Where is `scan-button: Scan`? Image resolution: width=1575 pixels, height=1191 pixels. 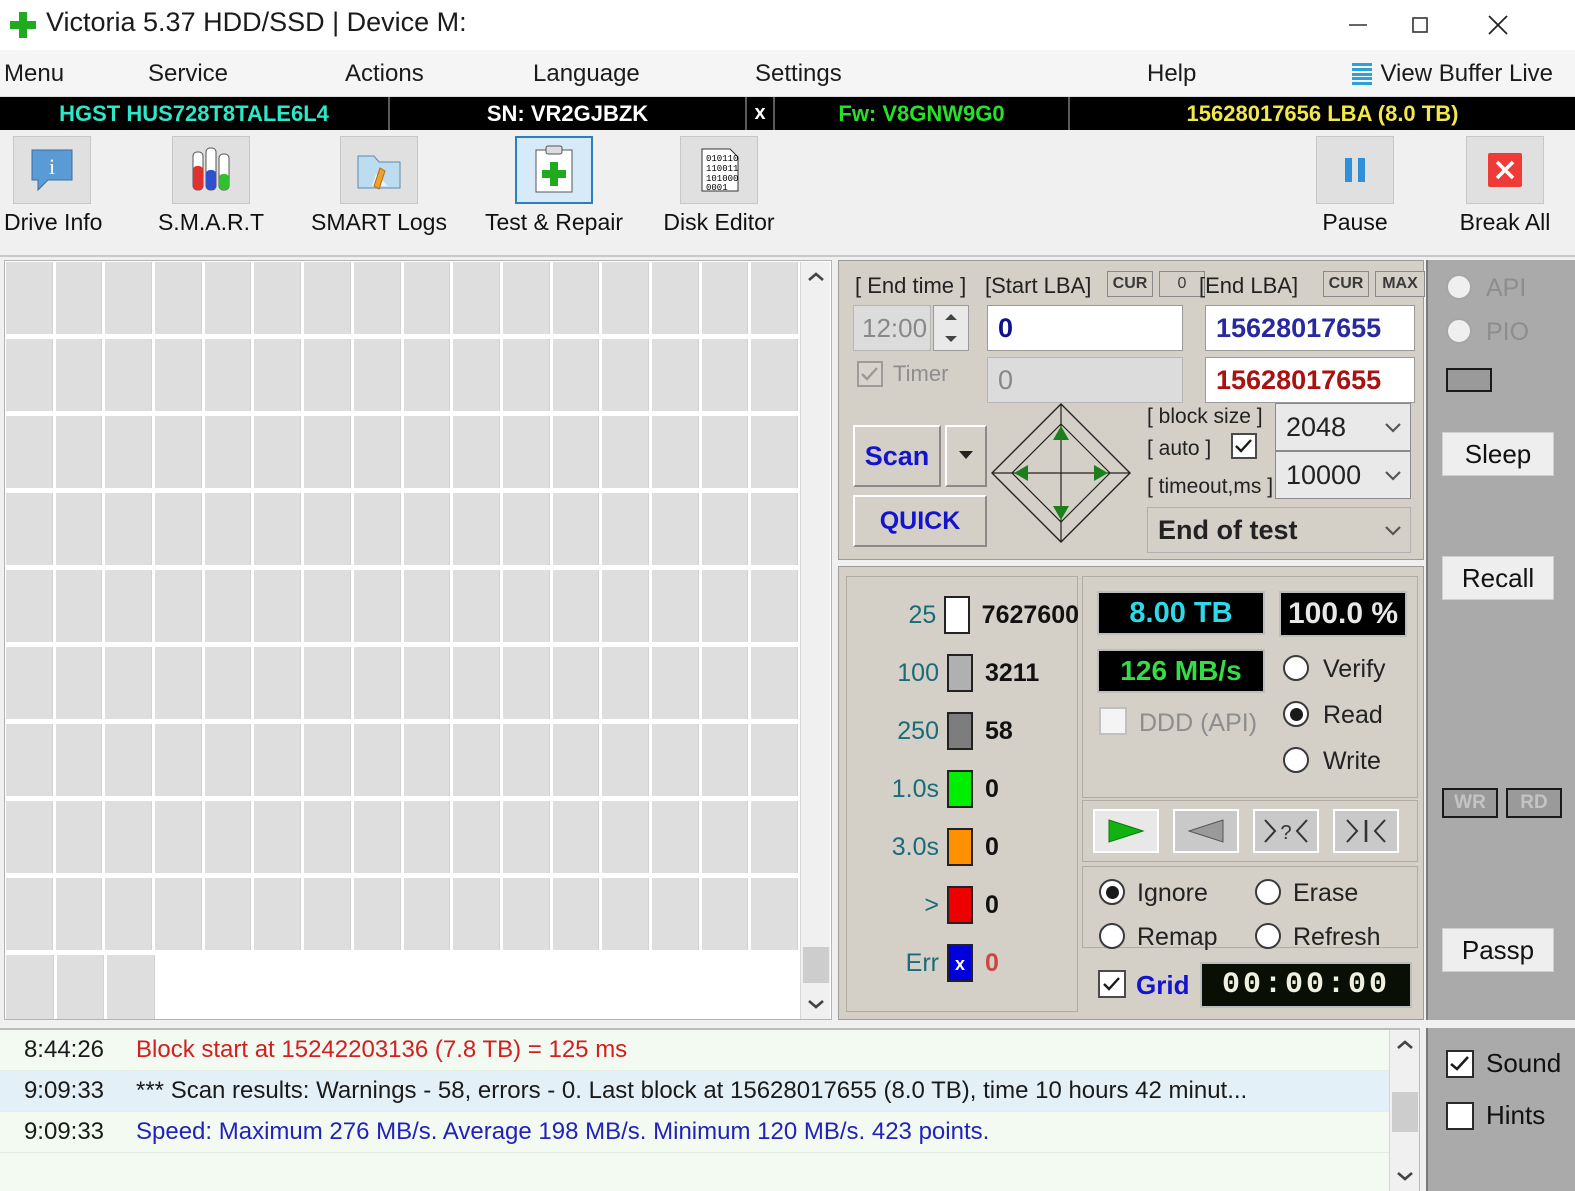 scan-button: Scan is located at coordinates (897, 456).